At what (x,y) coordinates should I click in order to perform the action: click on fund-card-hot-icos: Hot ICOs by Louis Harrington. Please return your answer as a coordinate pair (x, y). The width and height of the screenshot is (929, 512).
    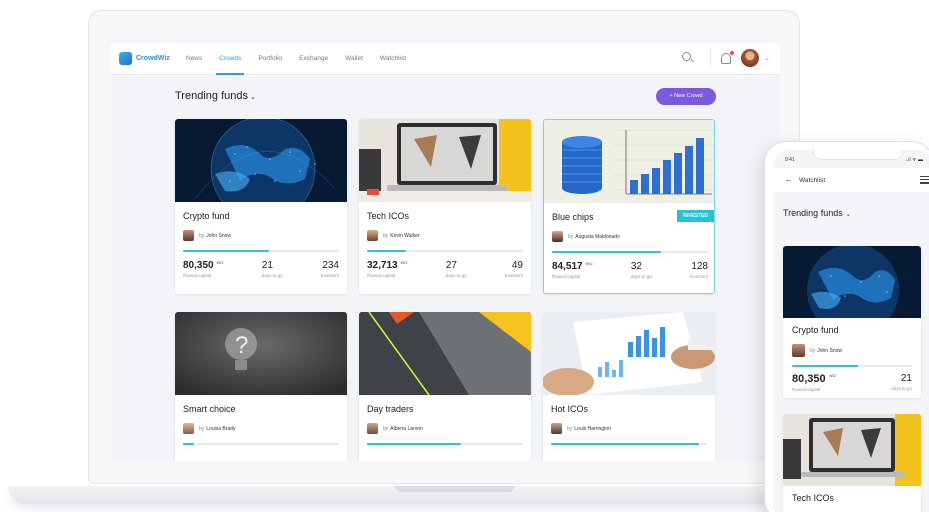
    Looking at the image, I should click on (629, 386).